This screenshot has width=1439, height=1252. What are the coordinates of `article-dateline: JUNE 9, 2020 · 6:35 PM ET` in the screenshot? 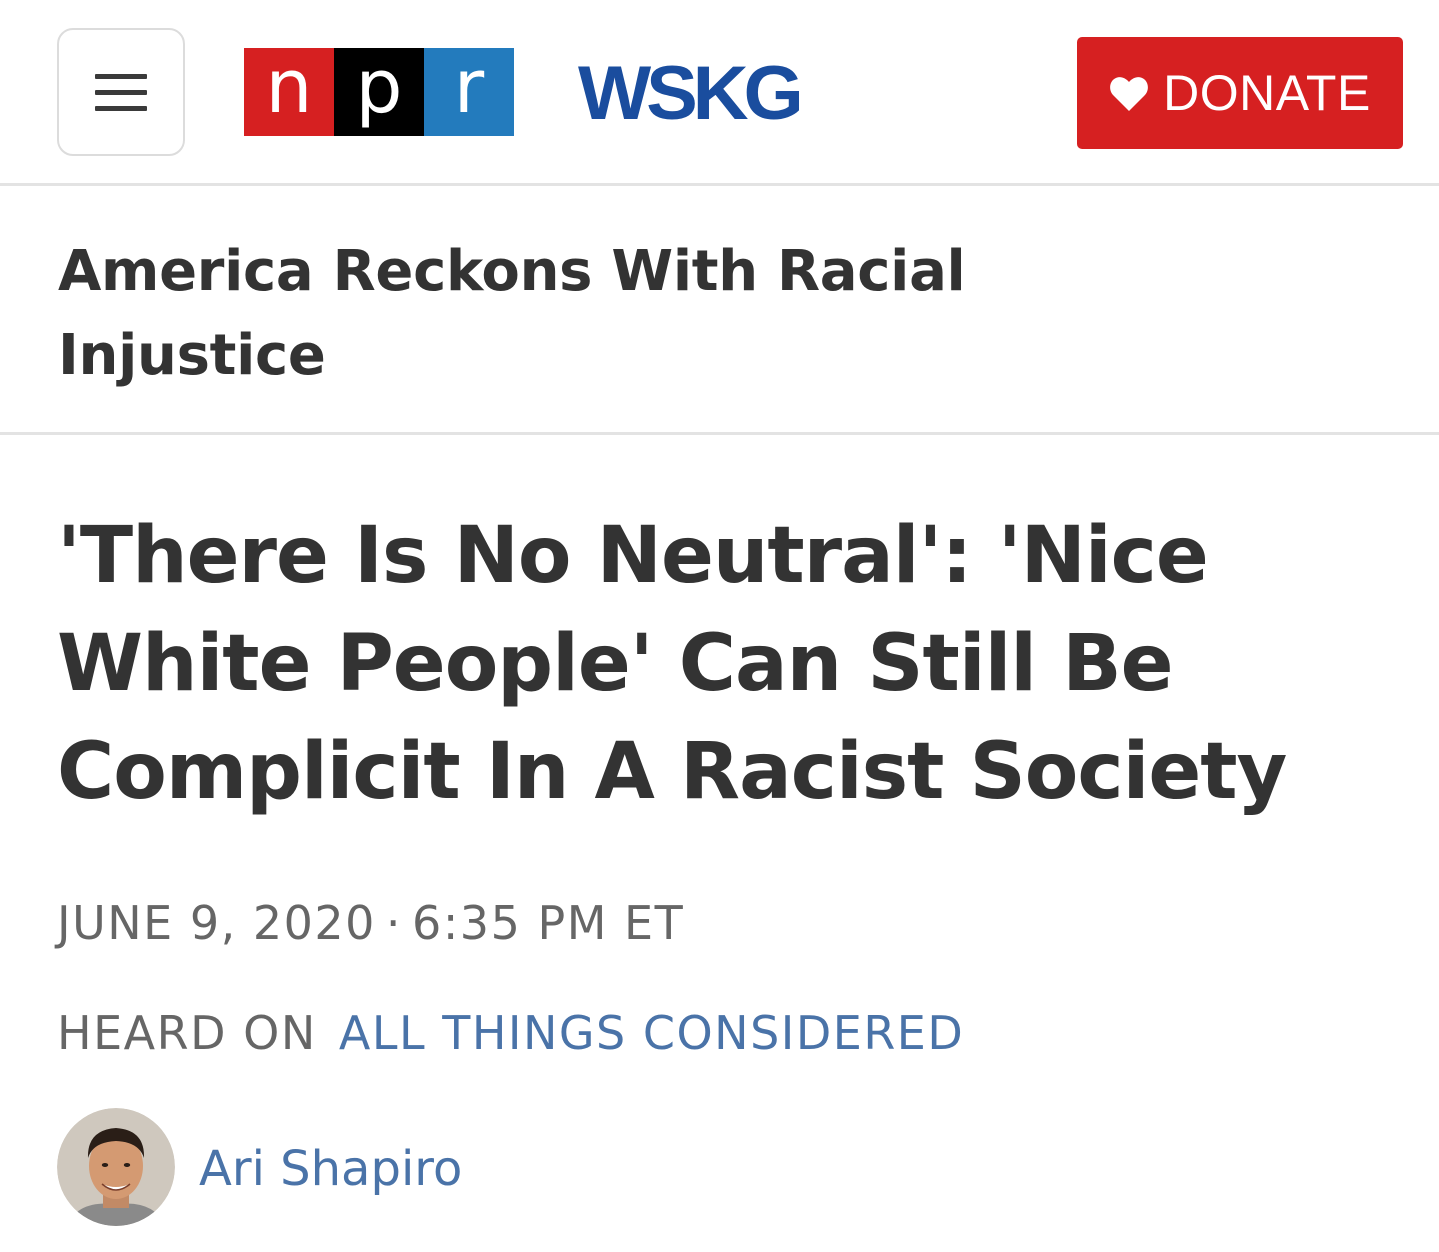 It's located at (370, 923).